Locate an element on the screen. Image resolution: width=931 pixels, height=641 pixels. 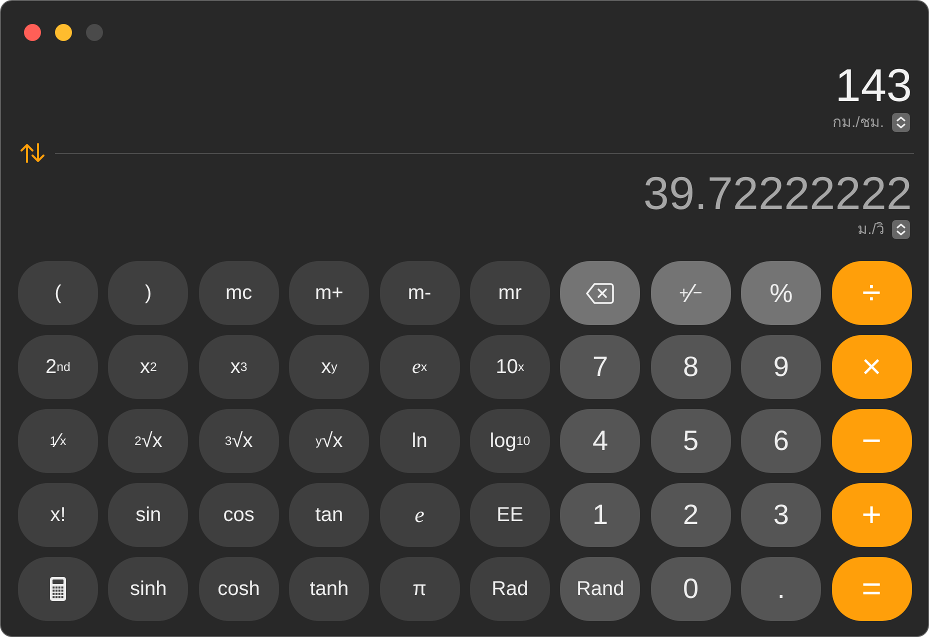
function-key: ln is located at coordinates (420, 441).